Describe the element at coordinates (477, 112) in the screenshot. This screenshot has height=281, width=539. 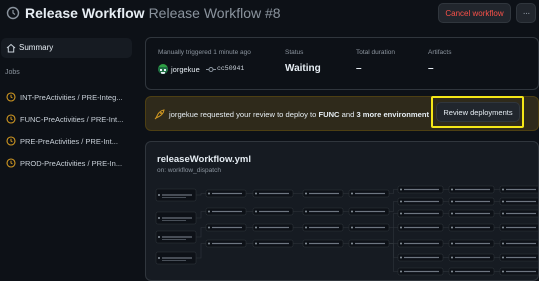
I see `highlight-box` at that location.